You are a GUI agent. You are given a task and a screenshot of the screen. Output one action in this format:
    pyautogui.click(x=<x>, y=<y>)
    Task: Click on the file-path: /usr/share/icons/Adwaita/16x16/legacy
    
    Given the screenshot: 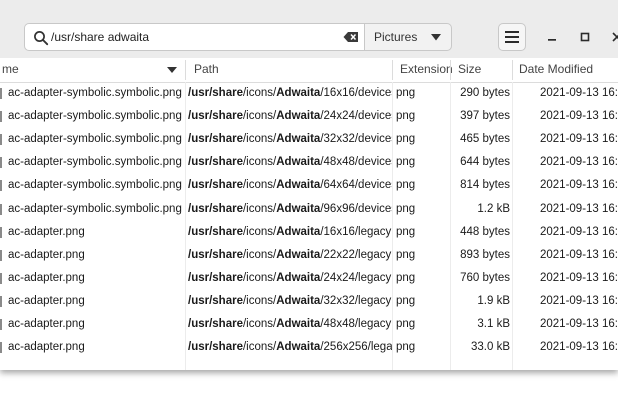 What is the action you would take?
    pyautogui.click(x=290, y=232)
    